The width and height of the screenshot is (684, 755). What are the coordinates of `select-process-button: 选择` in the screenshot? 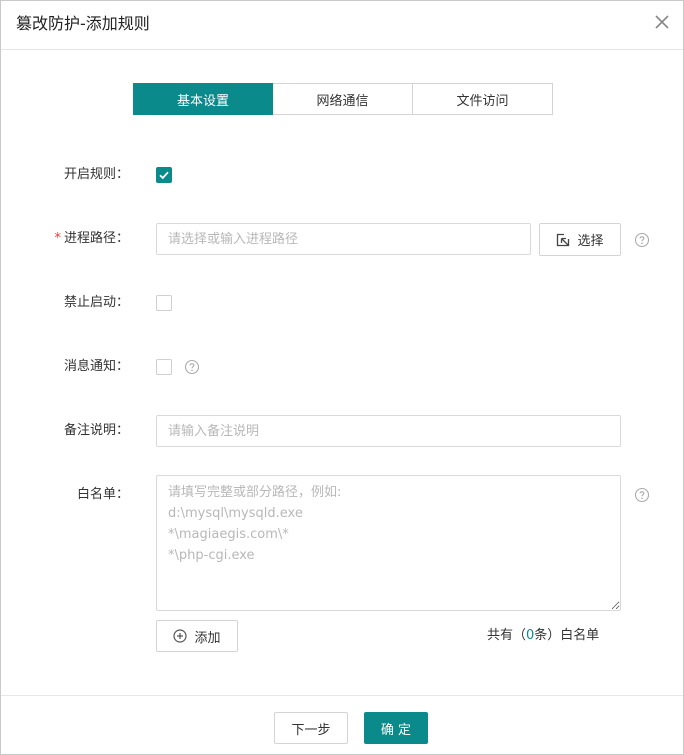 It's located at (580, 239).